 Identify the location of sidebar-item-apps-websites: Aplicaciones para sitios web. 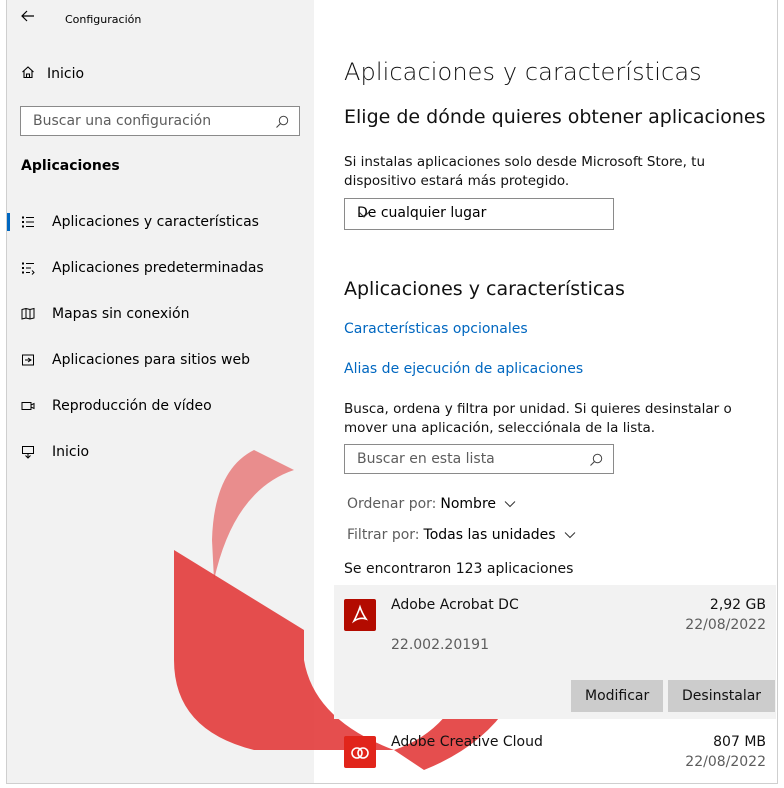
(160, 360).